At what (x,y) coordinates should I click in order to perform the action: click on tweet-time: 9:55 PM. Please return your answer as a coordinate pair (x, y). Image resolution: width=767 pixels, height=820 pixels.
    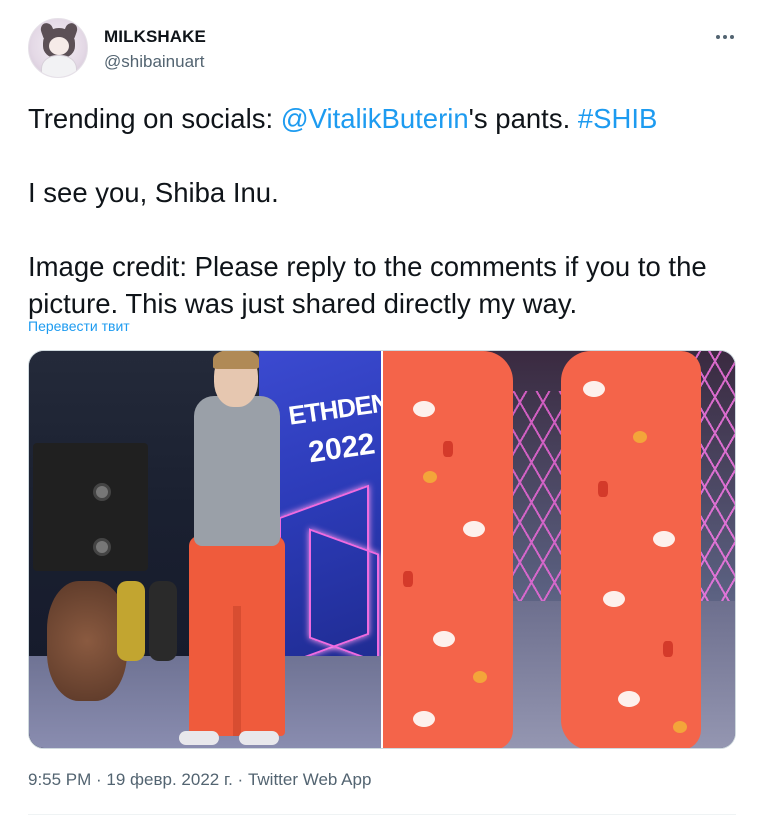
    Looking at the image, I should click on (59, 779).